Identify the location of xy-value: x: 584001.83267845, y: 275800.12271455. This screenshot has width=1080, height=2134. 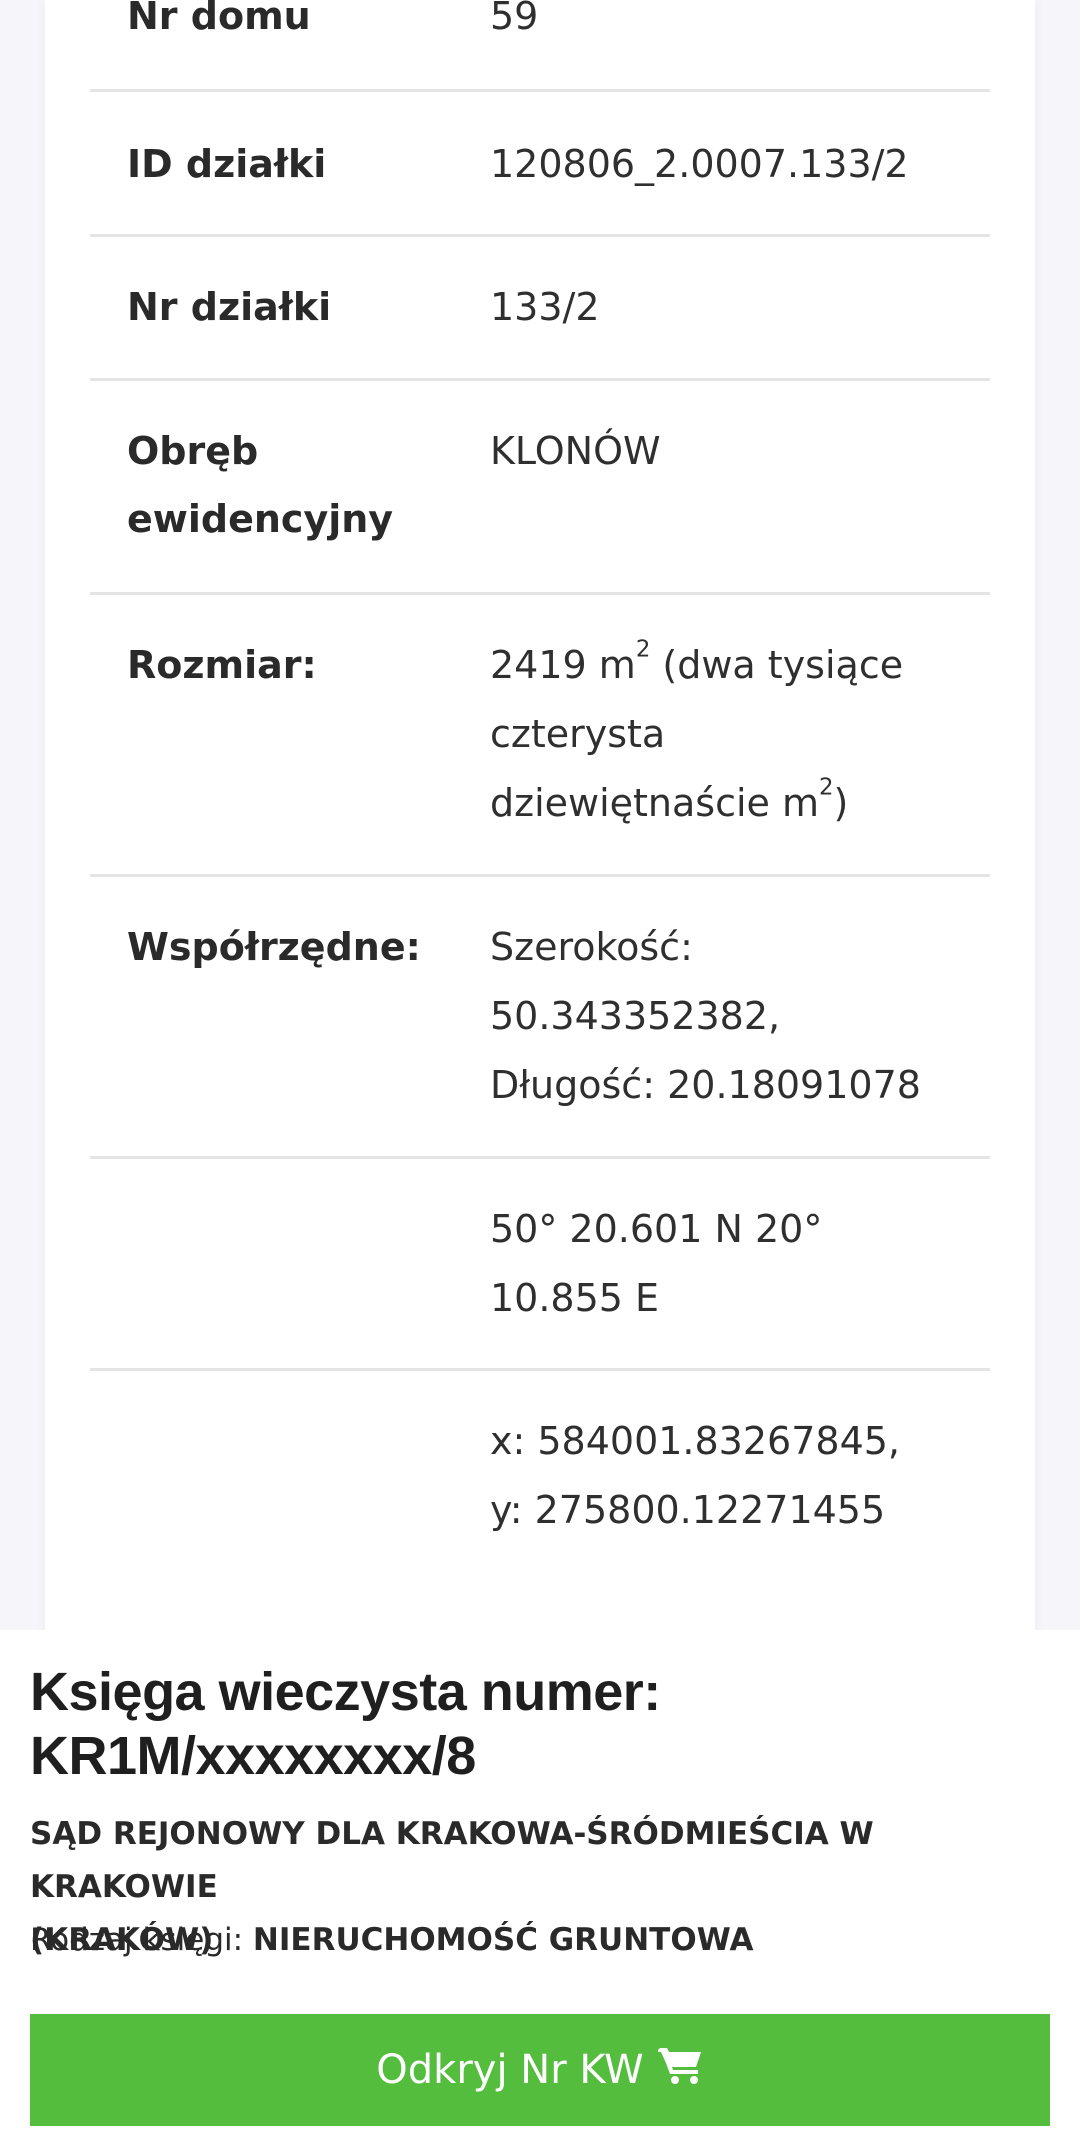
(725, 1476).